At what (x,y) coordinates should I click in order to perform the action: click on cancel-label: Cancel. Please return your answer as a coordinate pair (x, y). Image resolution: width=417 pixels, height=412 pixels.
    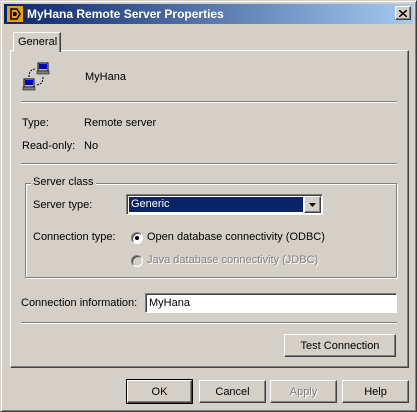
    Looking at the image, I should click on (232, 391).